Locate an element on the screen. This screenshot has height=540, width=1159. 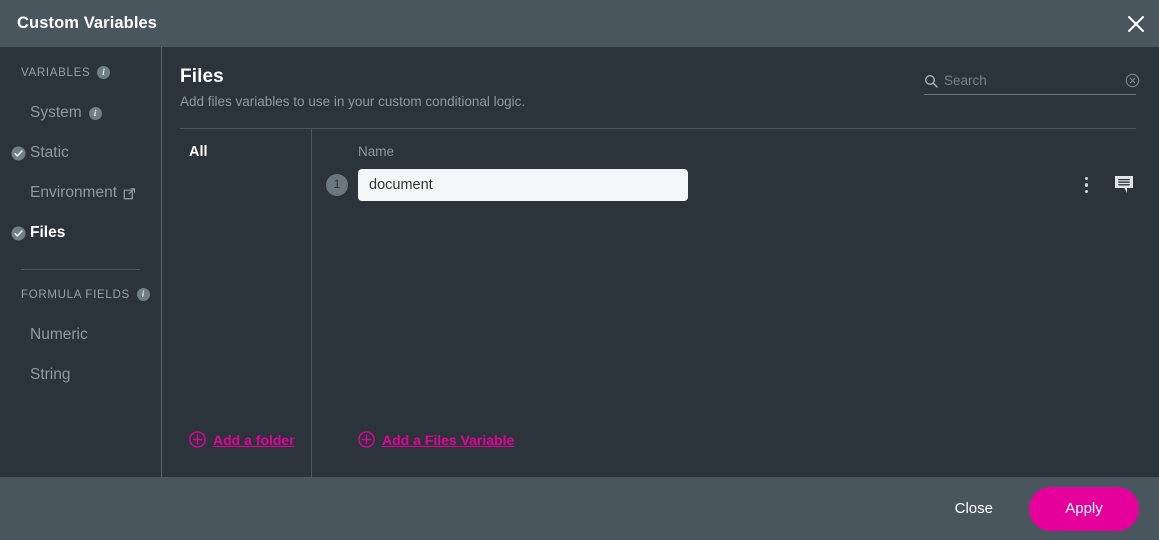
sidebar-item-files-check is located at coordinates (18, 233).